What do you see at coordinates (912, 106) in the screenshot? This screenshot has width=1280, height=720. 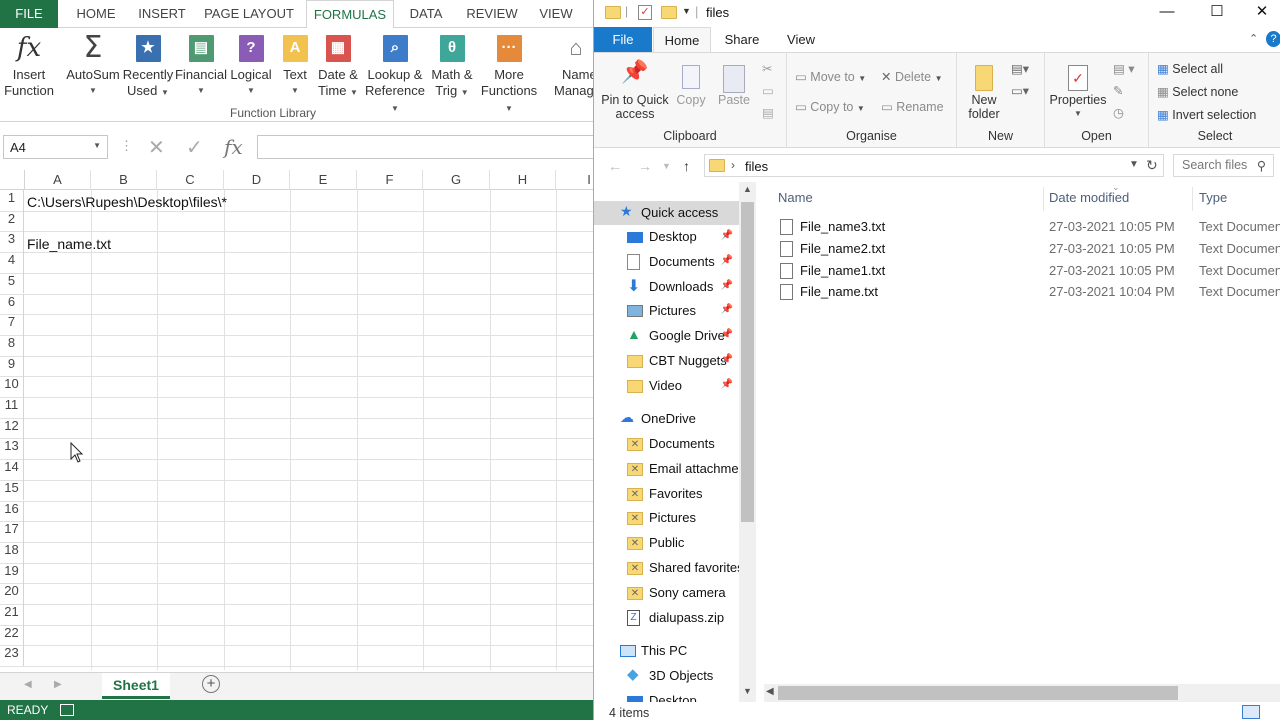 I see `rename-button: ▭ Rename` at bounding box center [912, 106].